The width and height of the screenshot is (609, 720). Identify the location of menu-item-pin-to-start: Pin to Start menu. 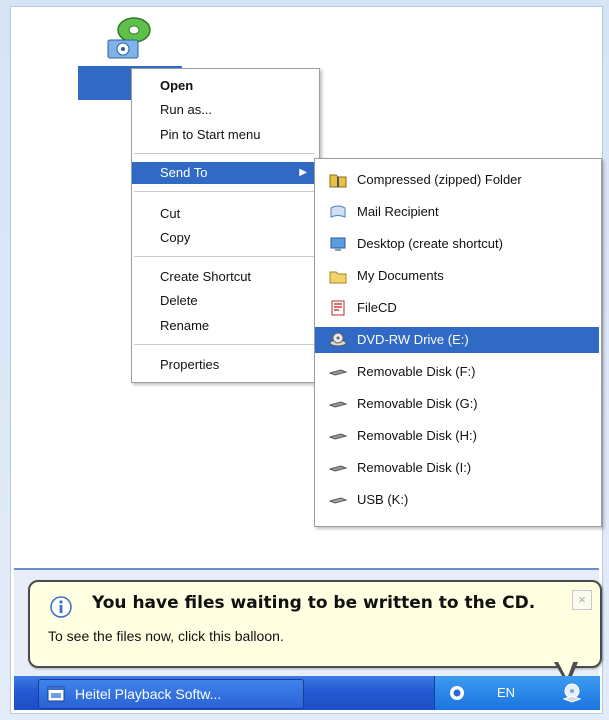
(224, 135).